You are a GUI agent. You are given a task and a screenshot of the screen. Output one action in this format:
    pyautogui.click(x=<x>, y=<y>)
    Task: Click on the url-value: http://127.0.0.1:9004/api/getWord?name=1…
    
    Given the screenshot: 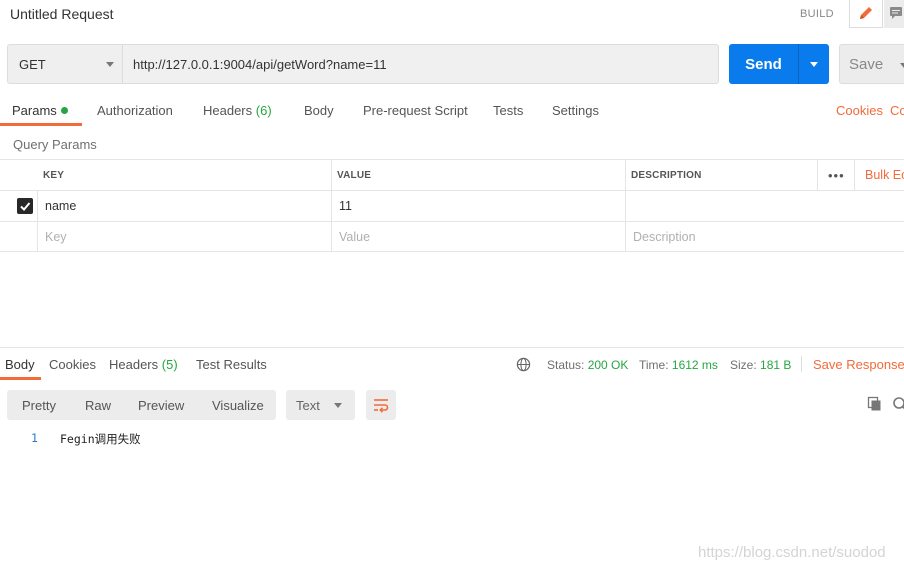 What is the action you would take?
    pyautogui.click(x=260, y=64)
    